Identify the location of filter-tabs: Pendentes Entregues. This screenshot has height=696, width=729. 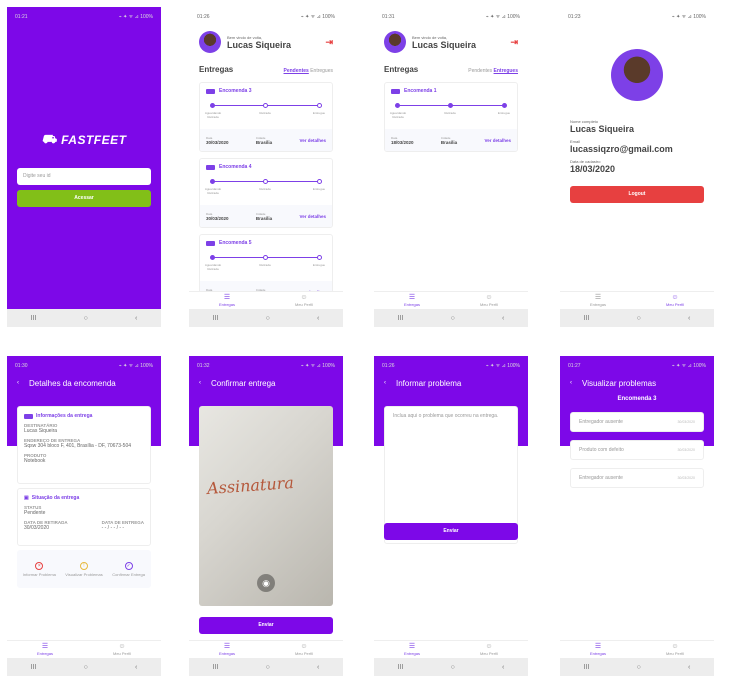
(308, 71).